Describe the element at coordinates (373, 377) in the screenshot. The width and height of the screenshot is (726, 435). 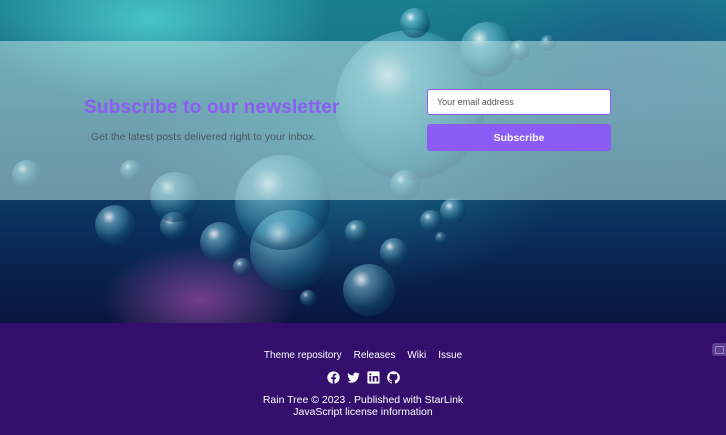
I see `linkedin-icon` at that location.